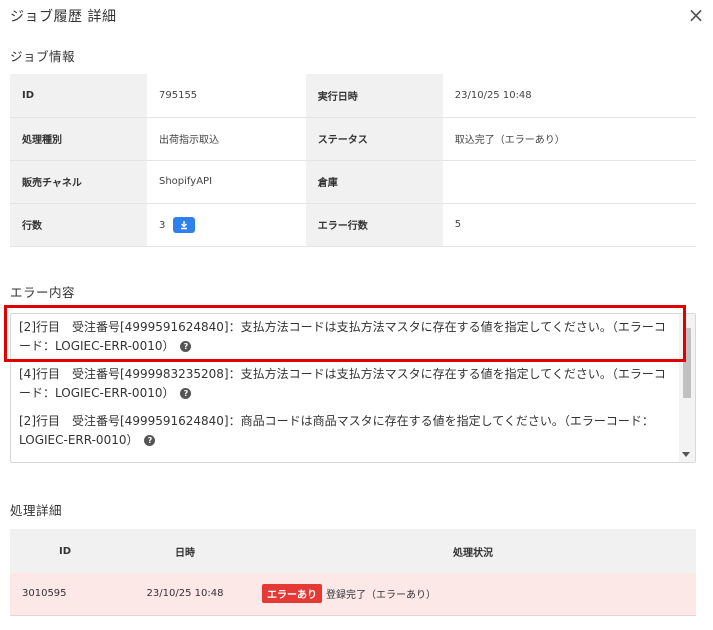 The height and width of the screenshot is (630, 713). Describe the element at coordinates (63, 17) in the screenshot. I see `modal-title: ジョブ履歴 詳細` at that location.